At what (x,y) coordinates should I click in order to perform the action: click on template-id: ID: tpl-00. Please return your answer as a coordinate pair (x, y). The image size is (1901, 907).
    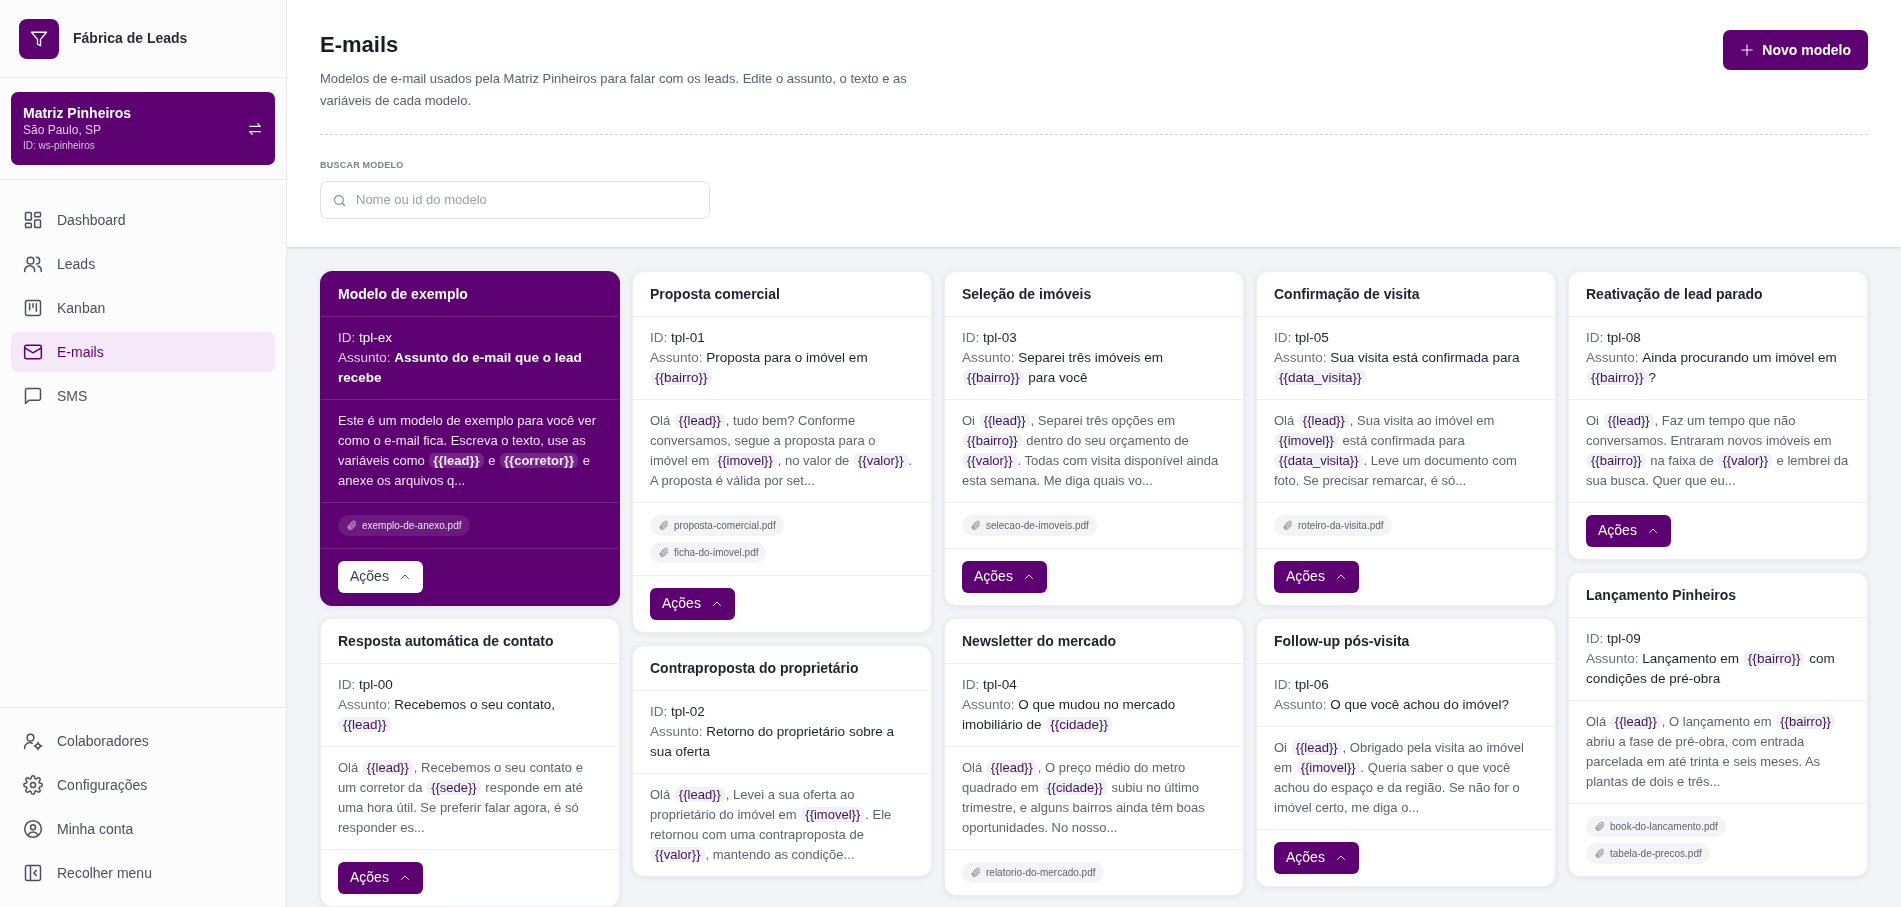
    Looking at the image, I should click on (366, 684).